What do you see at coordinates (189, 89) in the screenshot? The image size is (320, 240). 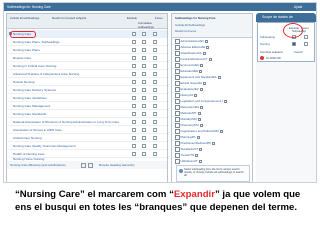 I see `subheading-option: Evaluation/EV` at bounding box center [189, 89].